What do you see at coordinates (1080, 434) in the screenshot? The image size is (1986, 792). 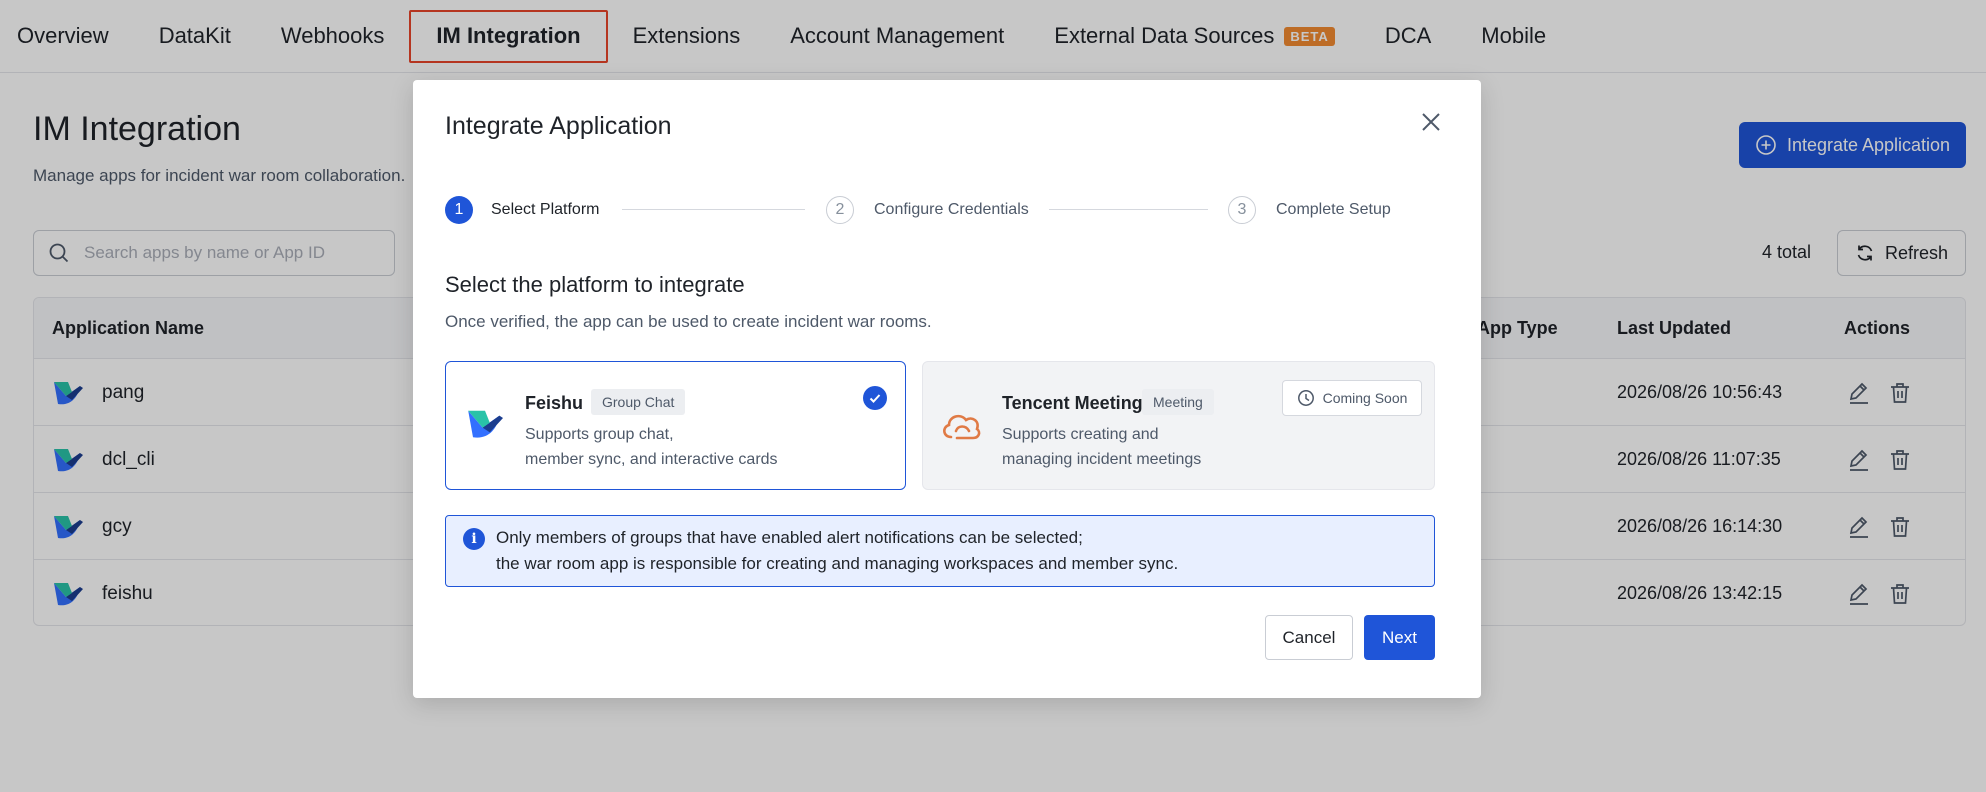 I see `platform-description-line: Supports creating and` at bounding box center [1080, 434].